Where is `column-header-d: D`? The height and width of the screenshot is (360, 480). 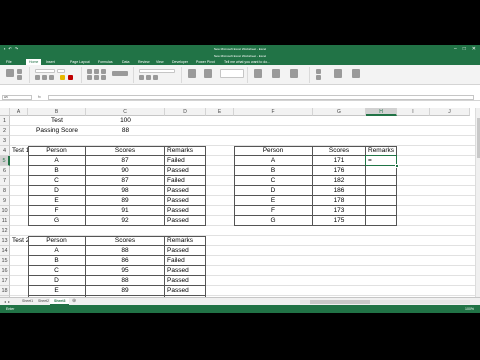
column-header-d: D is located at coordinates (185, 112).